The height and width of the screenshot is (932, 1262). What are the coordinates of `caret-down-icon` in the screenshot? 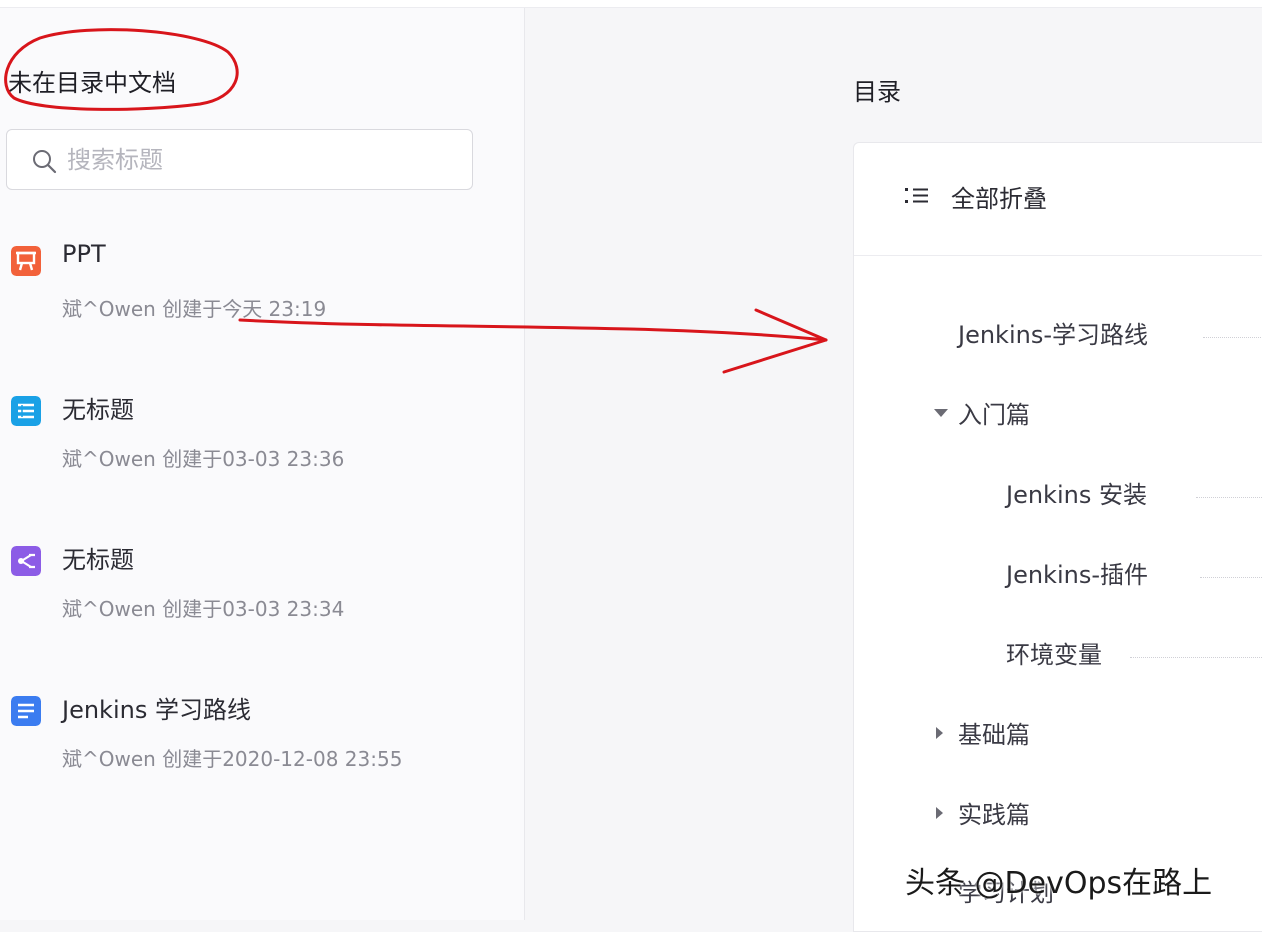 It's located at (941, 413).